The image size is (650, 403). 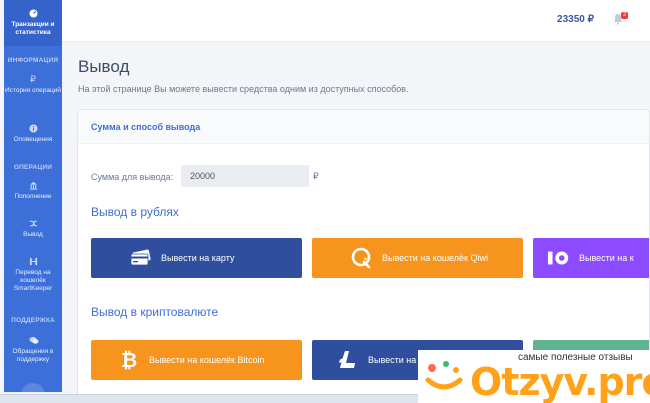 I want to click on watermark-logo: Otzyv.pro, so click(x=560, y=381).